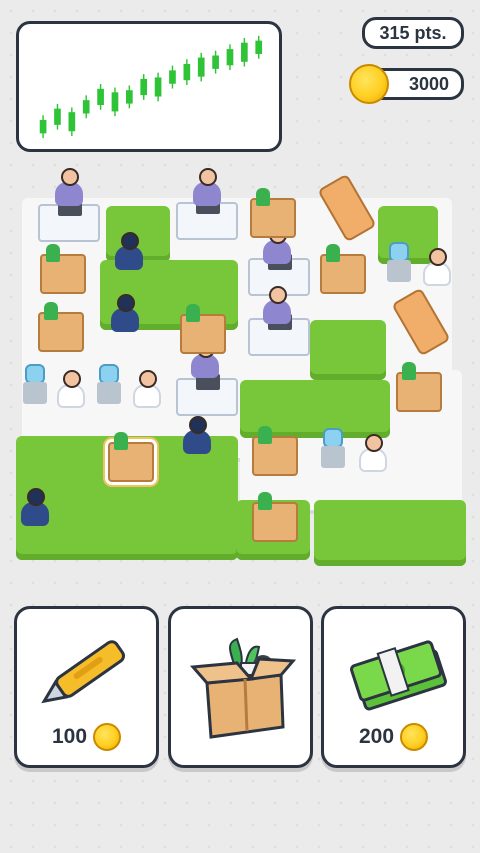 The width and height of the screenshot is (480, 853). Describe the element at coordinates (393, 737) in the screenshot. I see `cash-price: 200` at that location.